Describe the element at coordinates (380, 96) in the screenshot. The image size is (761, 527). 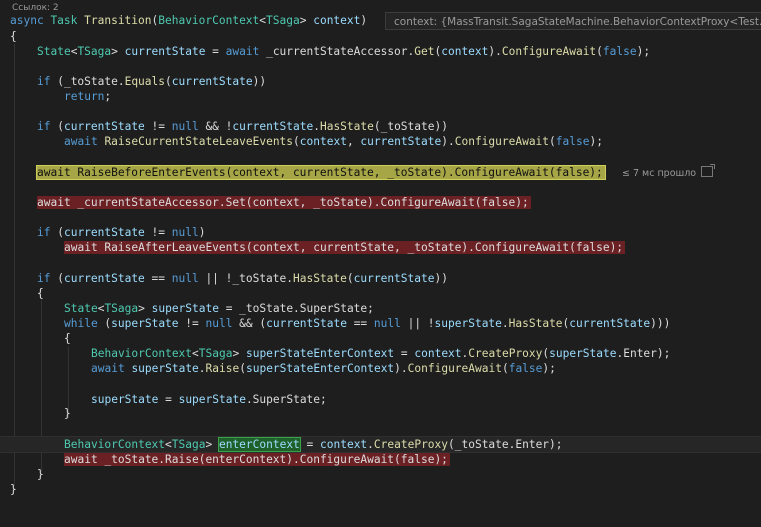
I see `code-line: return;` at that location.